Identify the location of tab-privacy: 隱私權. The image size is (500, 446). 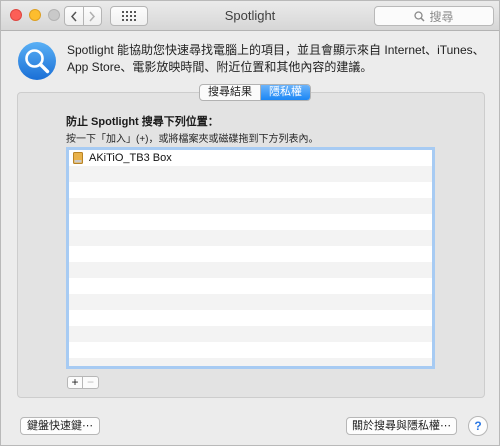
(285, 92).